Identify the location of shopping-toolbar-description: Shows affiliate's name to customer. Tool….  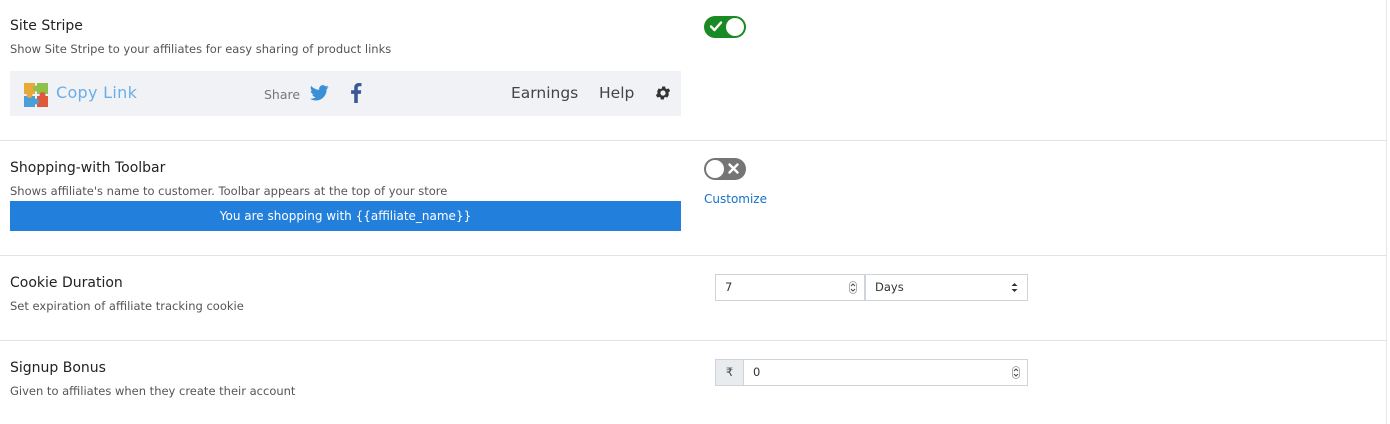
(229, 191).